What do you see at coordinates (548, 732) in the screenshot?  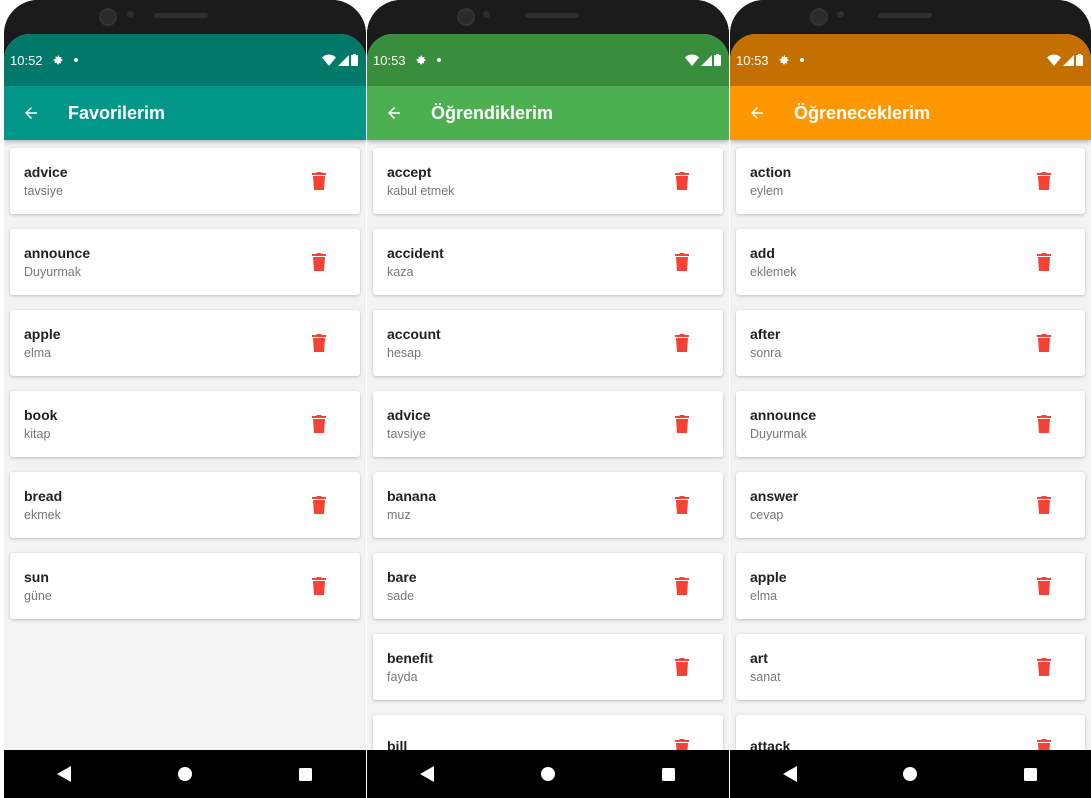 I see `list-item: bill` at bounding box center [548, 732].